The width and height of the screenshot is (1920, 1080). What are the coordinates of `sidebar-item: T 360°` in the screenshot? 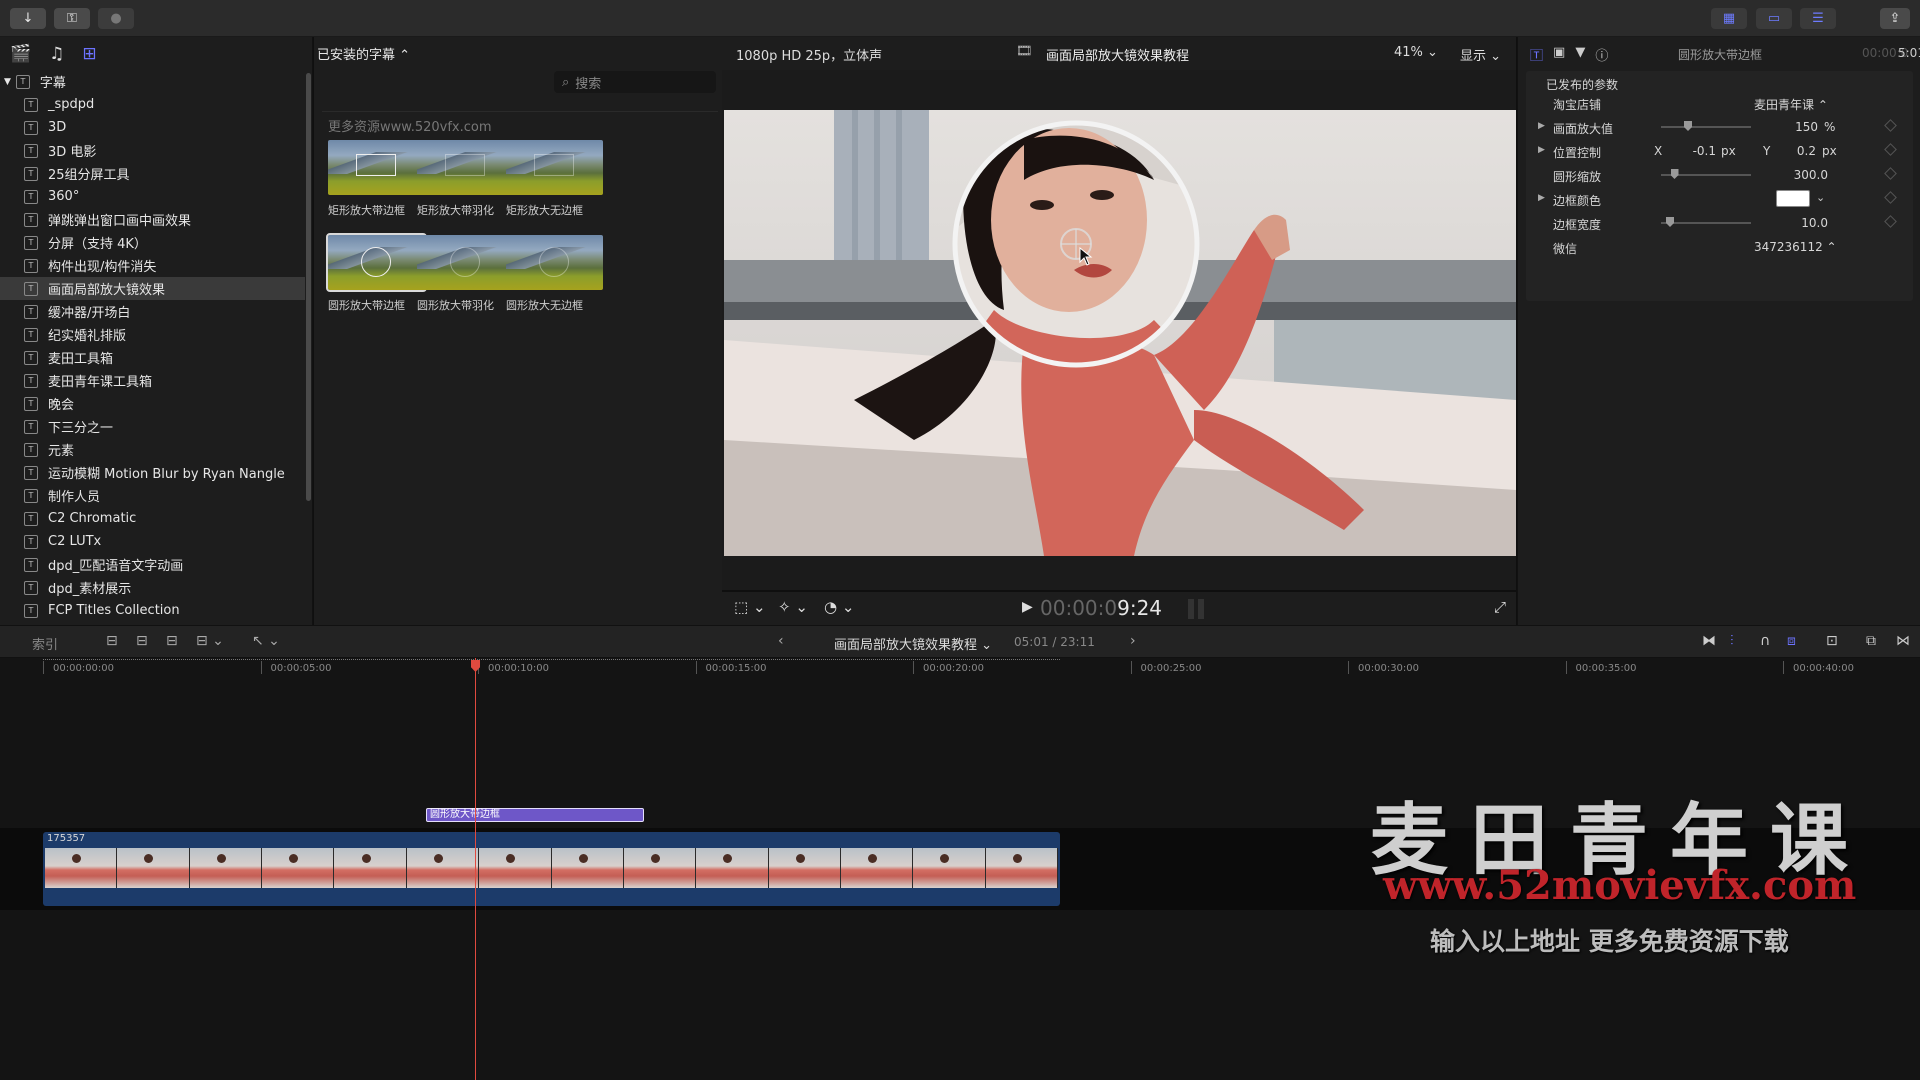 It's located at (152, 196).